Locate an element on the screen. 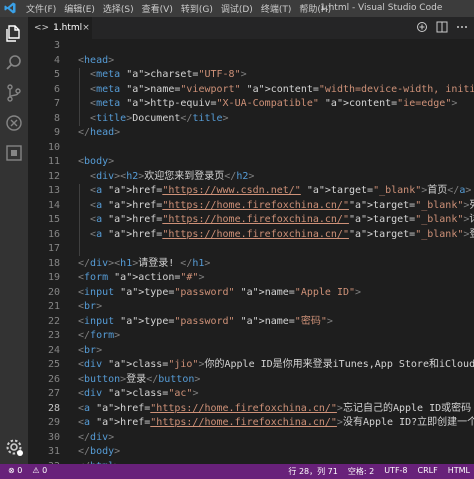  line-number: 4 is located at coordinates (56, 60).